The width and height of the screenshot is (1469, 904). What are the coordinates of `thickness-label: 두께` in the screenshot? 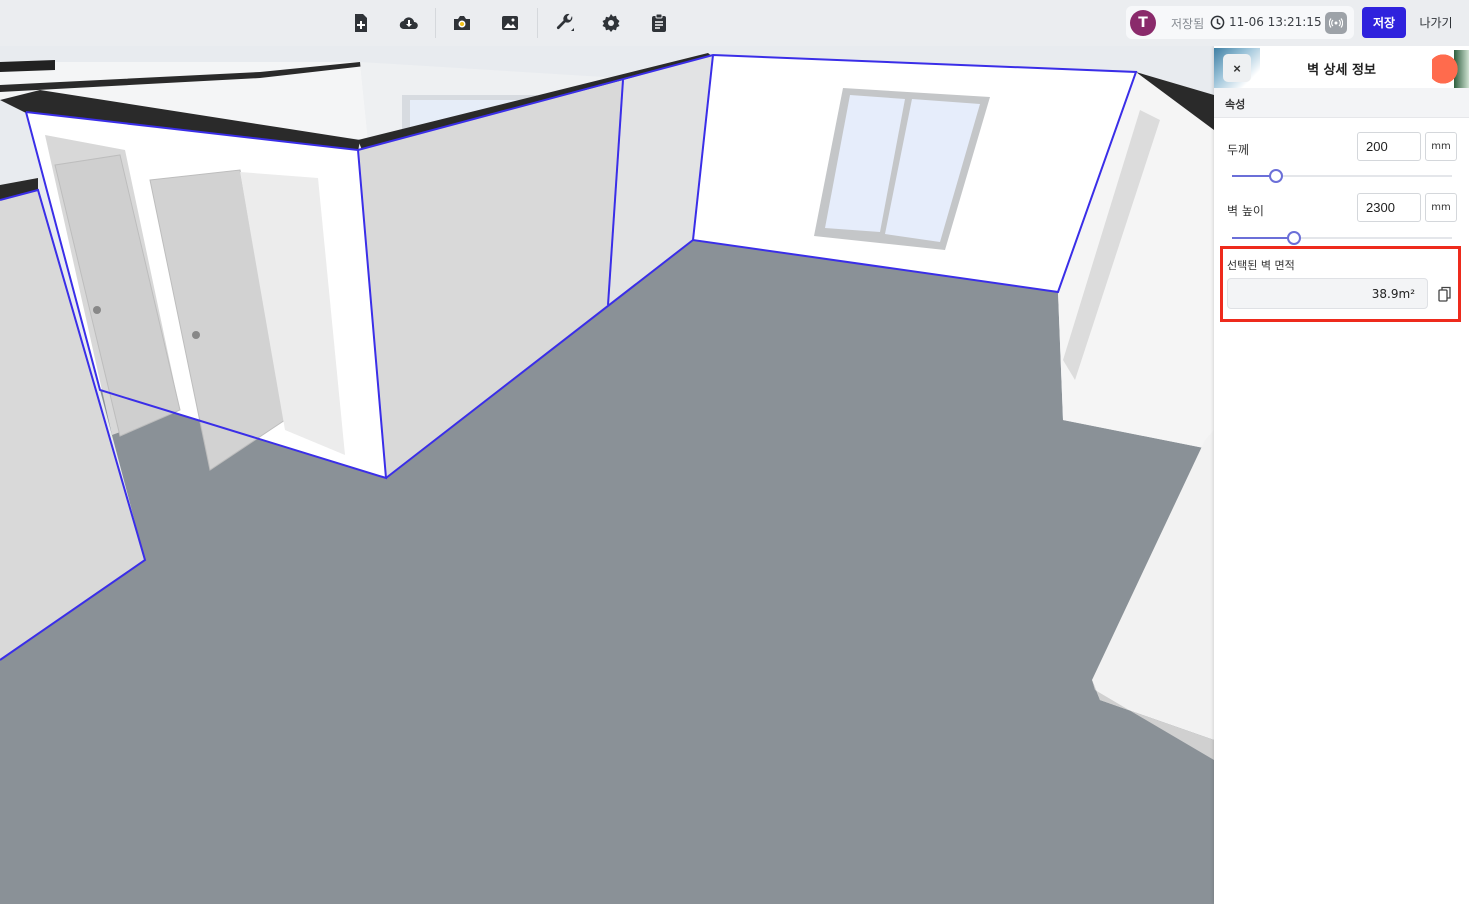 It's located at (1238, 150).